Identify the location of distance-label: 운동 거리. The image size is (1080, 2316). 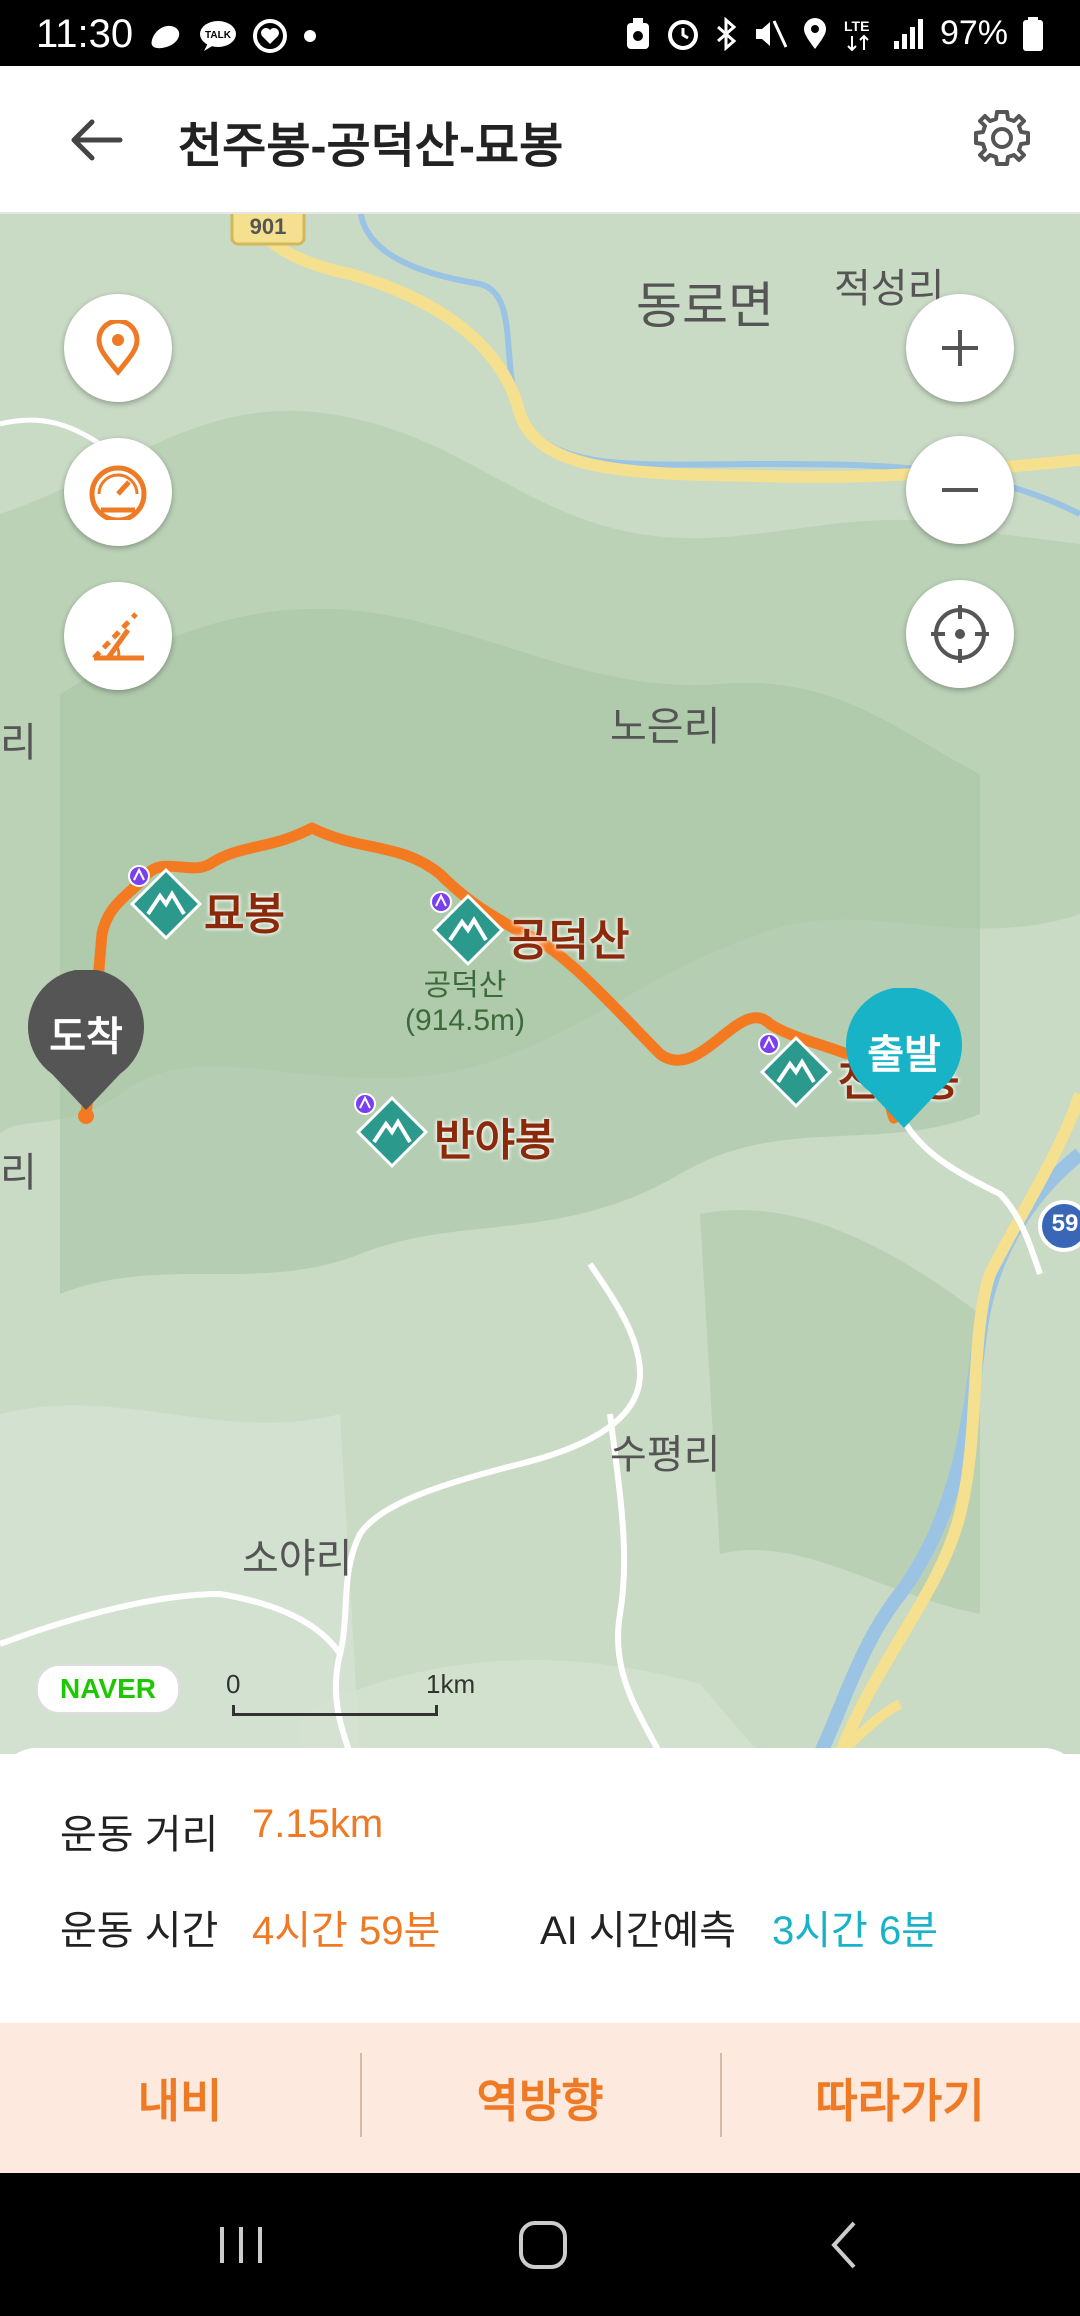
(139, 1835).